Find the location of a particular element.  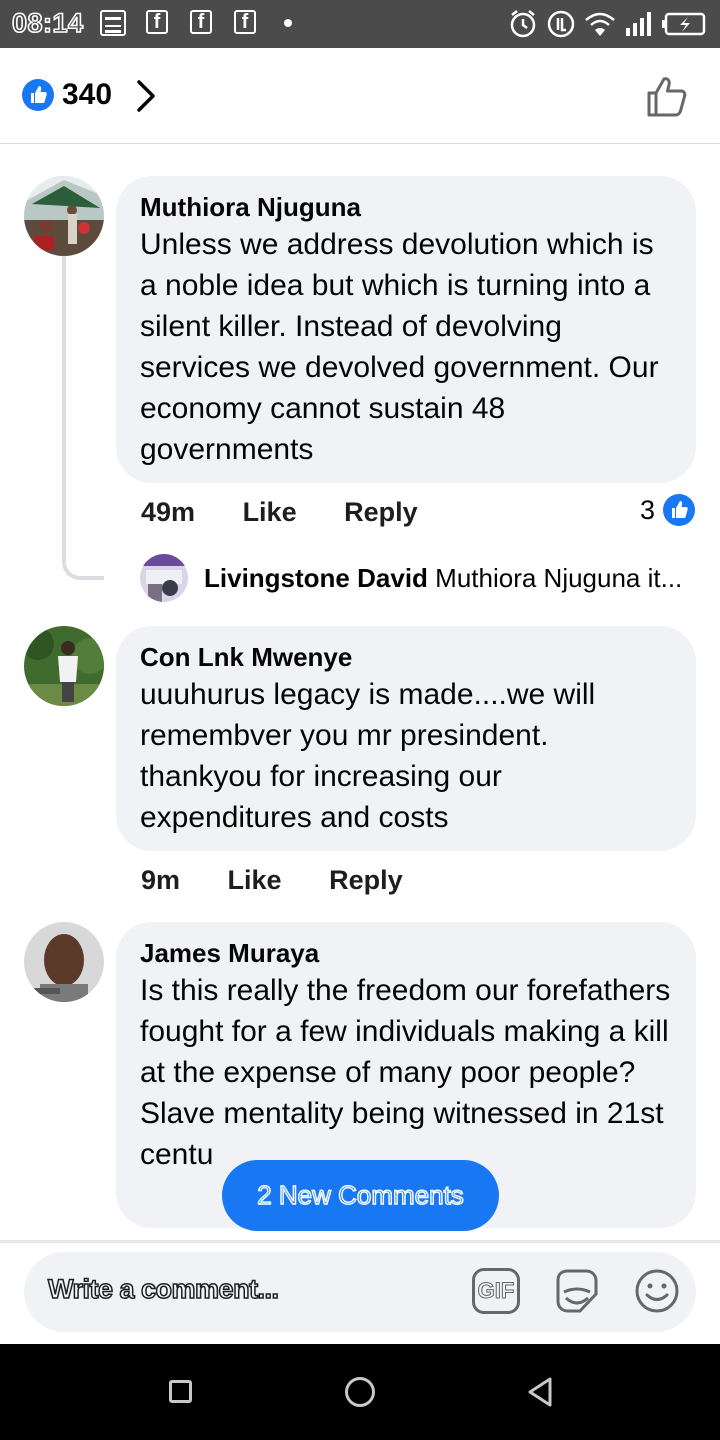

system-icons is located at coordinates (607, 24).